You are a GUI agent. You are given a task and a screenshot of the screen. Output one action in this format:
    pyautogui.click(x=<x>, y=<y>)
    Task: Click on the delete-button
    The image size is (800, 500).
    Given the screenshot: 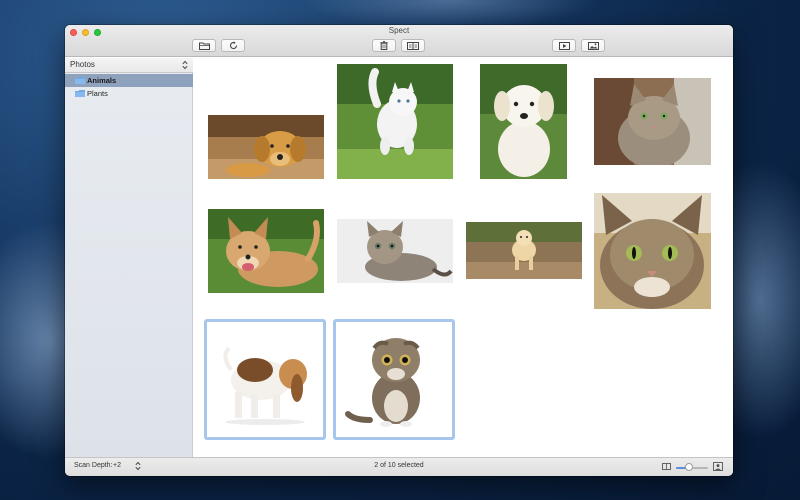 What is the action you would take?
    pyautogui.click(x=384, y=45)
    